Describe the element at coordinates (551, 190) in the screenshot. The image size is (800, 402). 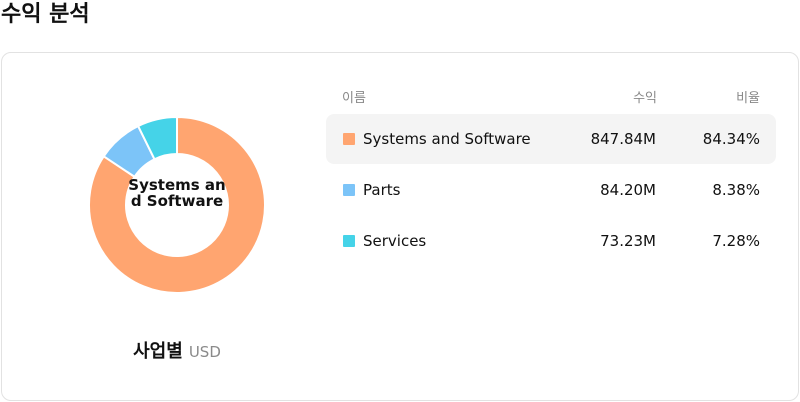
I see `table-row-parts: Parts 84.20M 8.38%` at that location.